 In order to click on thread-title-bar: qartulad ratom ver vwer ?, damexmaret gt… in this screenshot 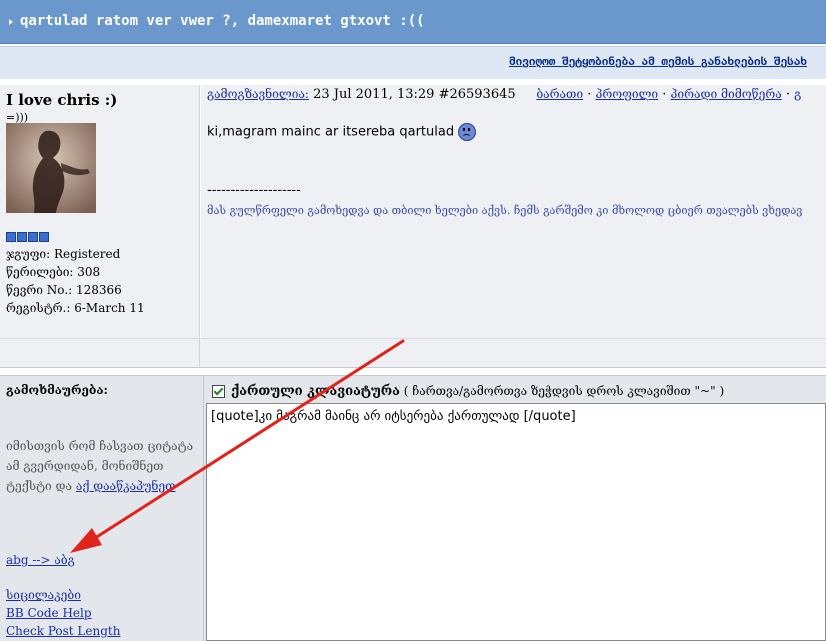, I will do `click(413, 22)`.